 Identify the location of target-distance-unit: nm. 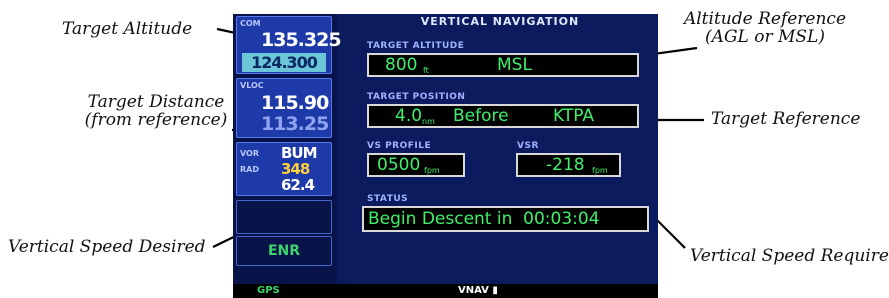
(428, 121).